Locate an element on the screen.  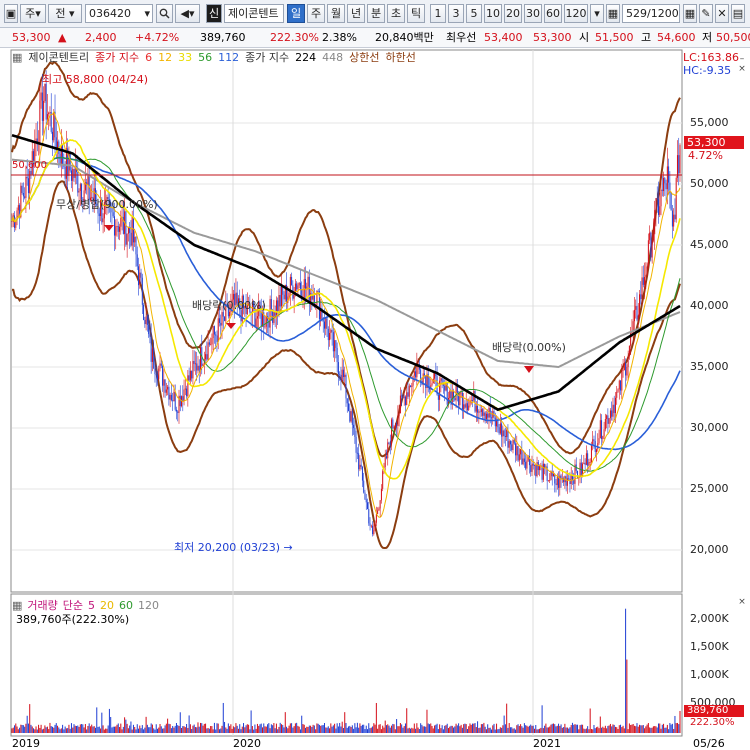
current-price-tag: 53,300 is located at coordinates (714, 142).